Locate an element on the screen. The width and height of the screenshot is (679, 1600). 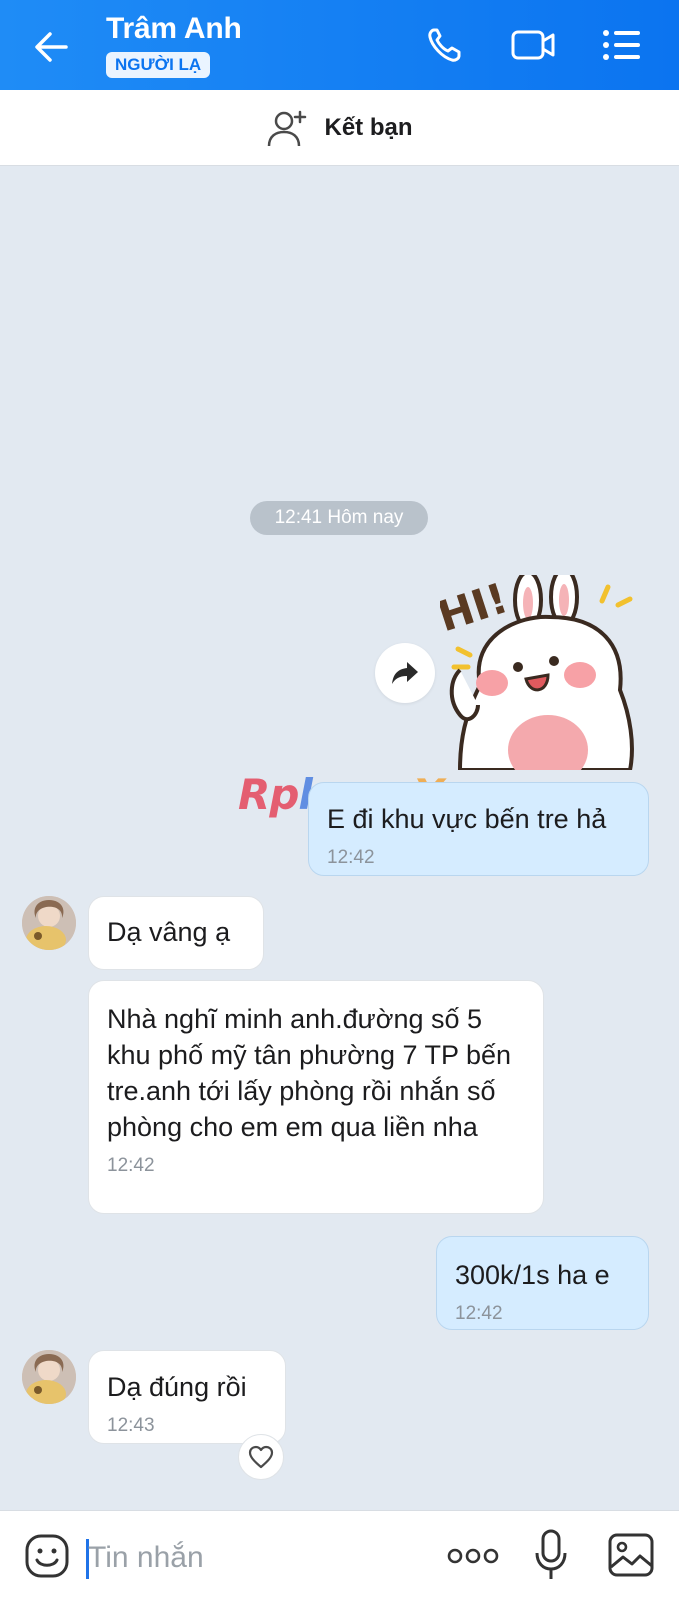
emoji-icon is located at coordinates (47, 1556).